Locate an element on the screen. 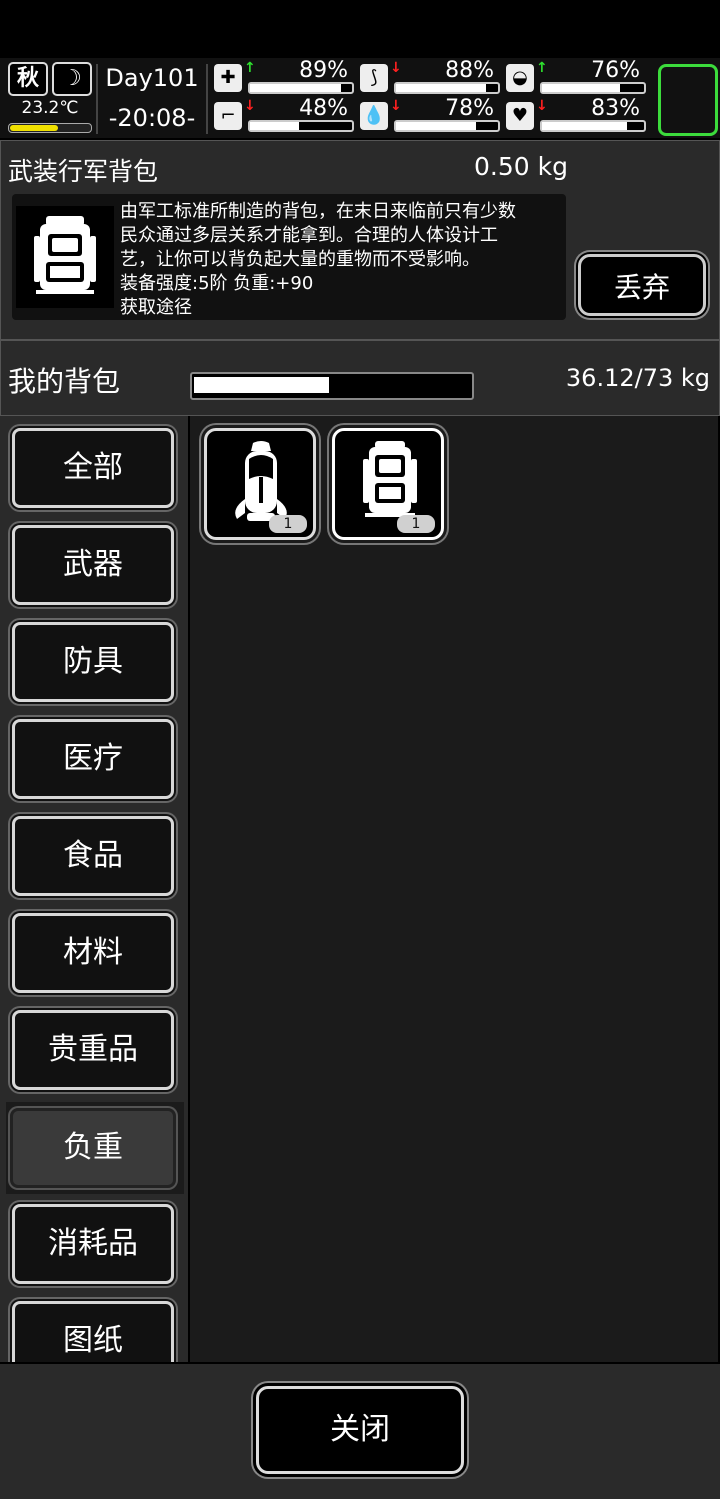  category-all-tab: 全部 is located at coordinates (93, 468).